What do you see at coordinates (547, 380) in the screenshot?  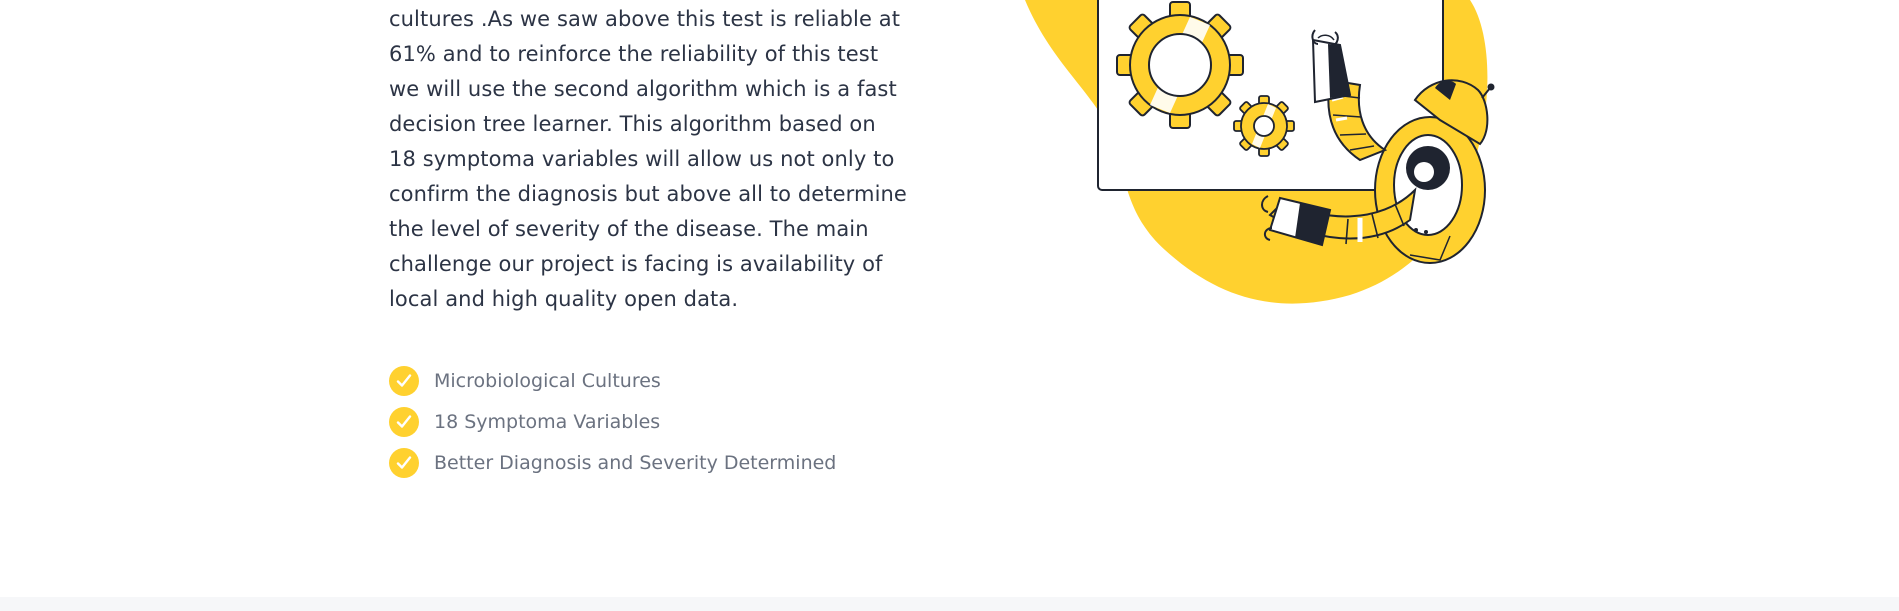 I see `feature-label: Microbiological Cultures` at bounding box center [547, 380].